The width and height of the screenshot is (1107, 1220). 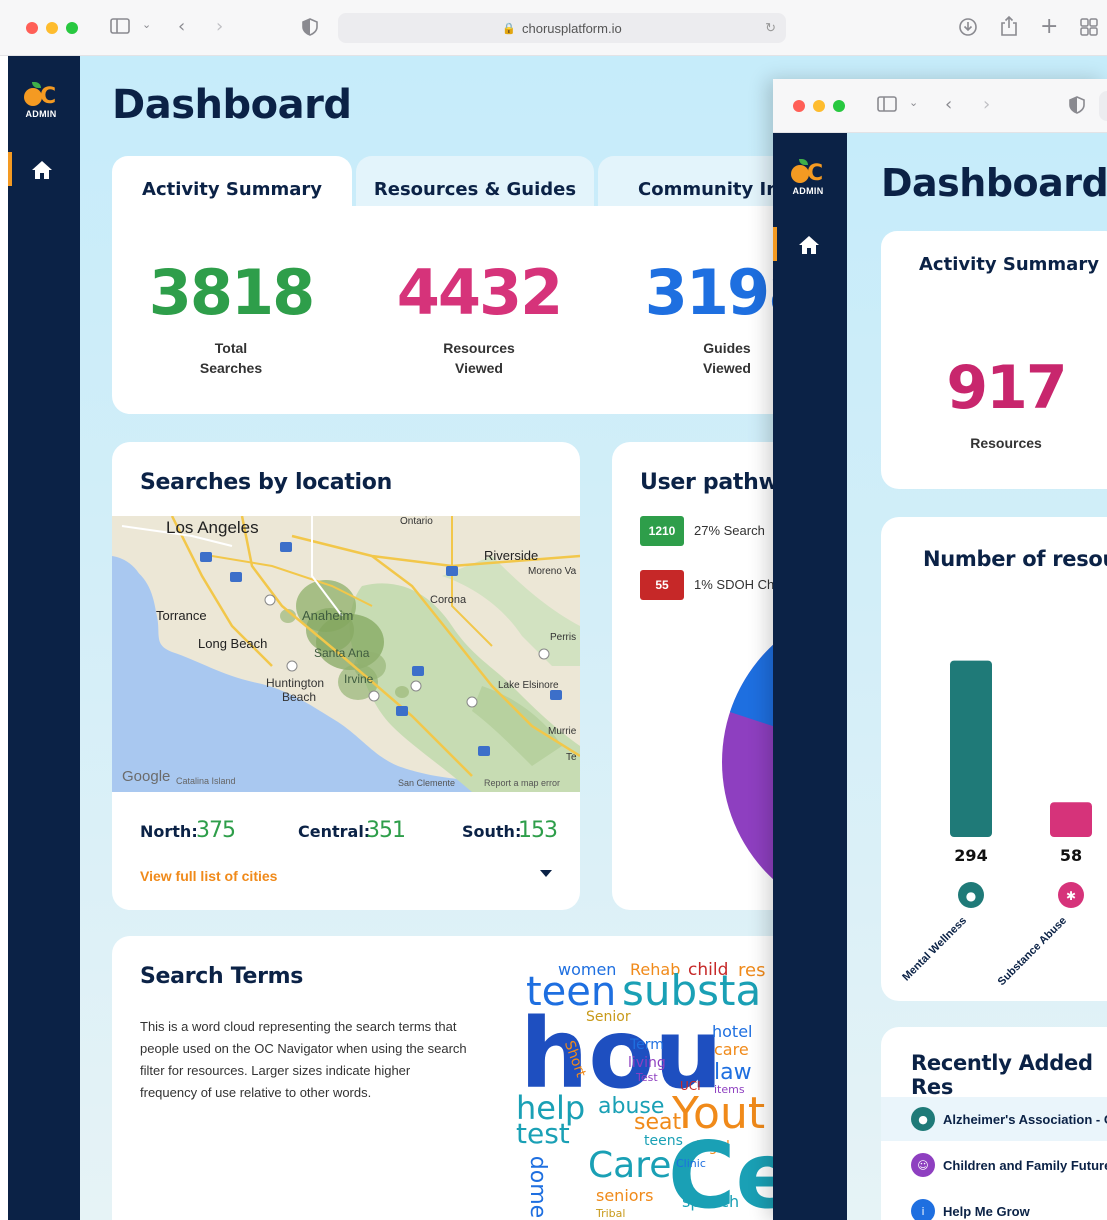 I want to click on sidebar: C ADMIN, so click(x=44, y=638).